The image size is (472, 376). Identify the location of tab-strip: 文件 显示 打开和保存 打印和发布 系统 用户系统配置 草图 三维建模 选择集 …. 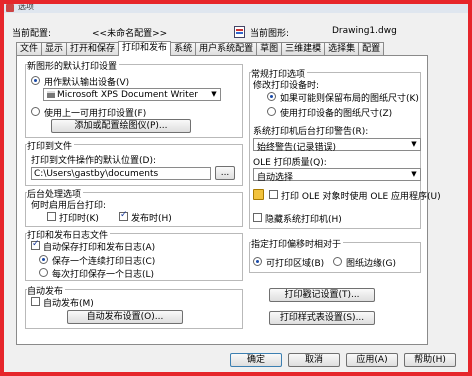
(200, 48).